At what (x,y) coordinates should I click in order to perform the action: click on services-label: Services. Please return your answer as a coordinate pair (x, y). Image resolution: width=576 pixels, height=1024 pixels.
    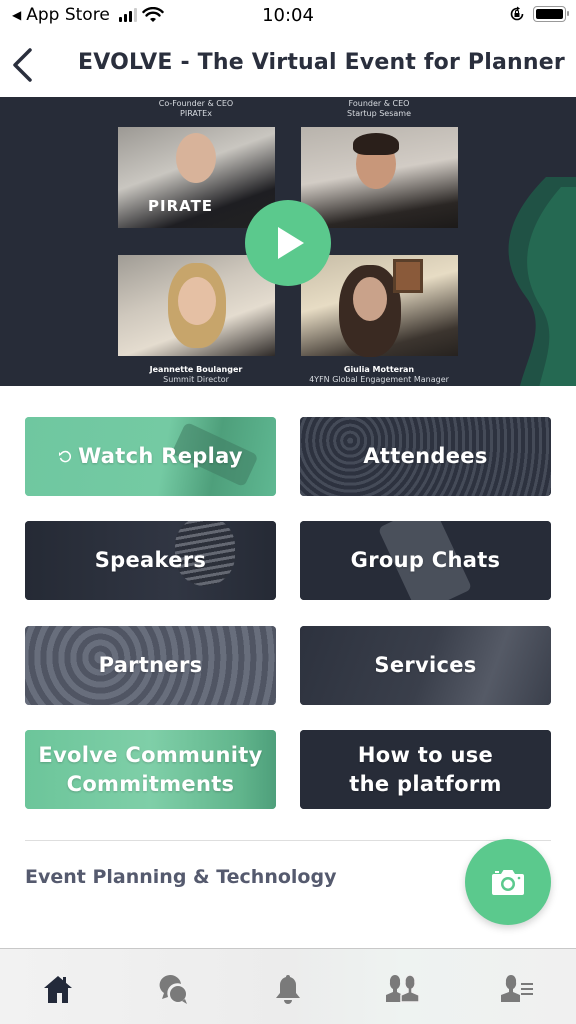
    Looking at the image, I should click on (425, 665).